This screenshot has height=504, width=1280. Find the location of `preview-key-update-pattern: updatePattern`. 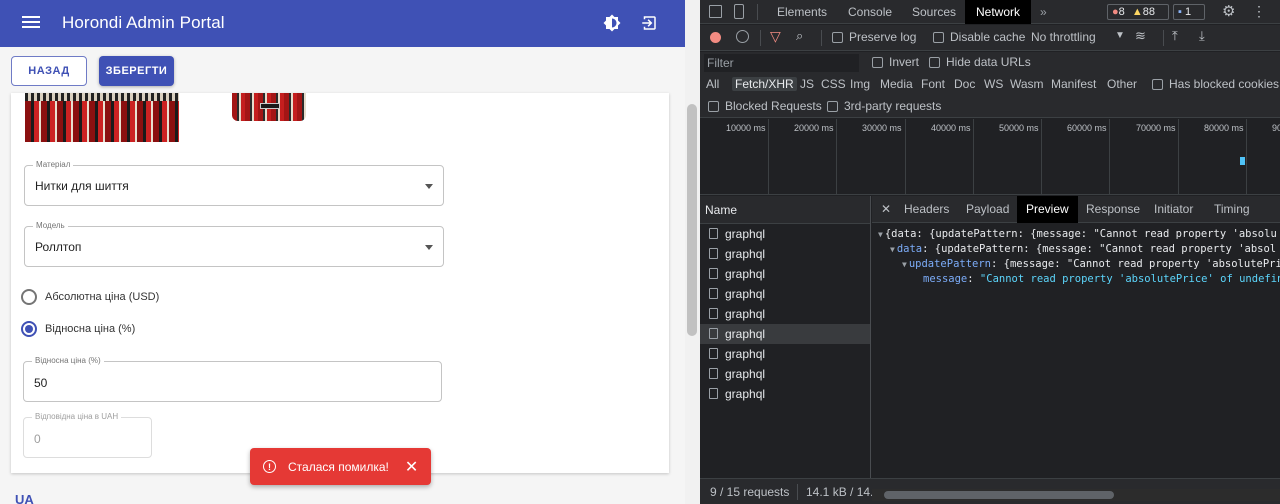

preview-key-update-pattern: updatePattern is located at coordinates (950, 264).